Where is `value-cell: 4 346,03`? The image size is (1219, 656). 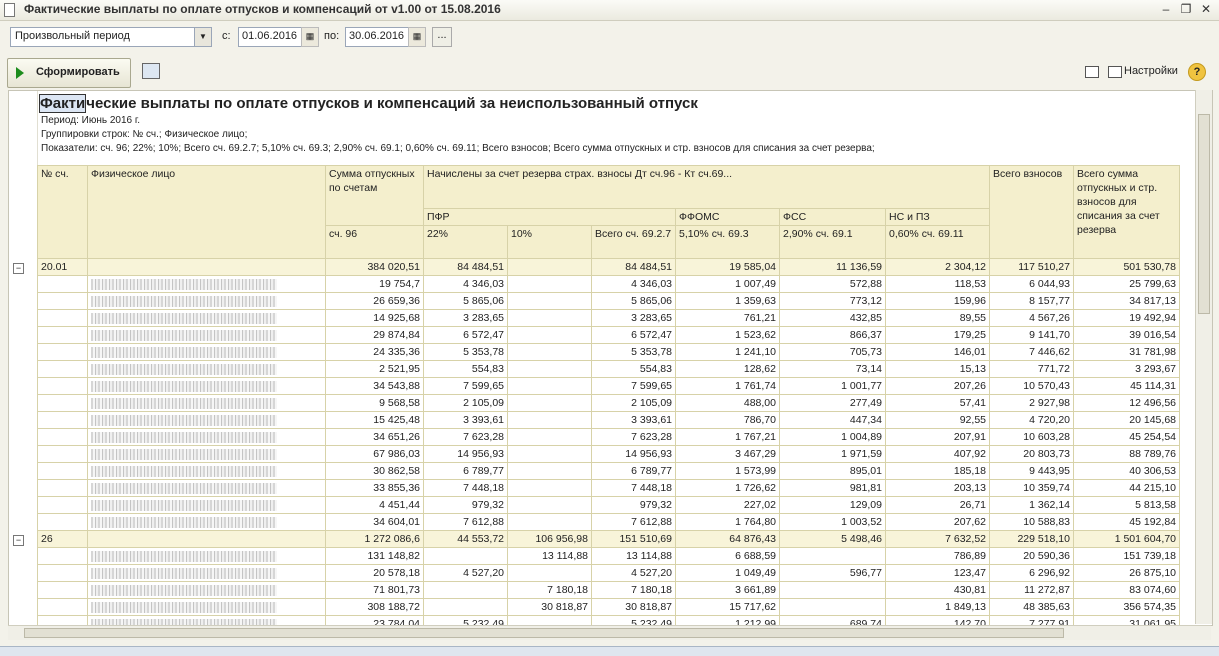 value-cell: 4 346,03 is located at coordinates (465, 284).